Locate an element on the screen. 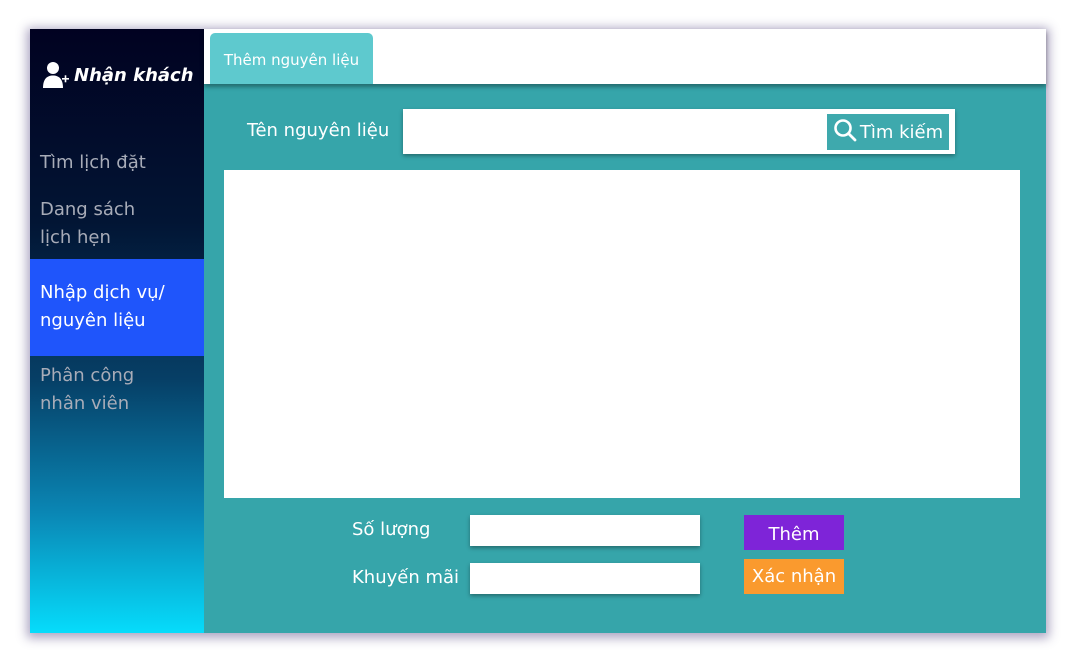  promo-label: Khuyến mãi is located at coordinates (406, 577).